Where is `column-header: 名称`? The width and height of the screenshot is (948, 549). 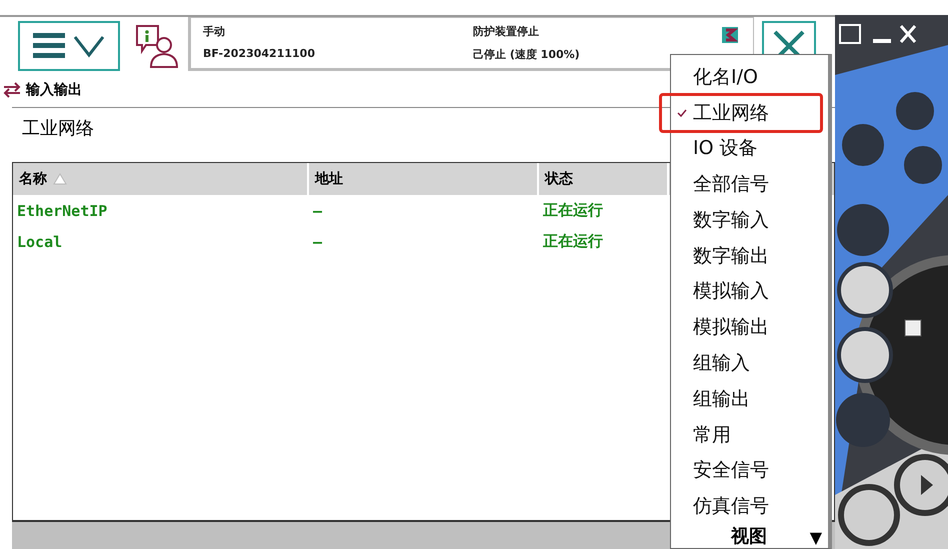
column-header: 名称 is located at coordinates (161, 179).